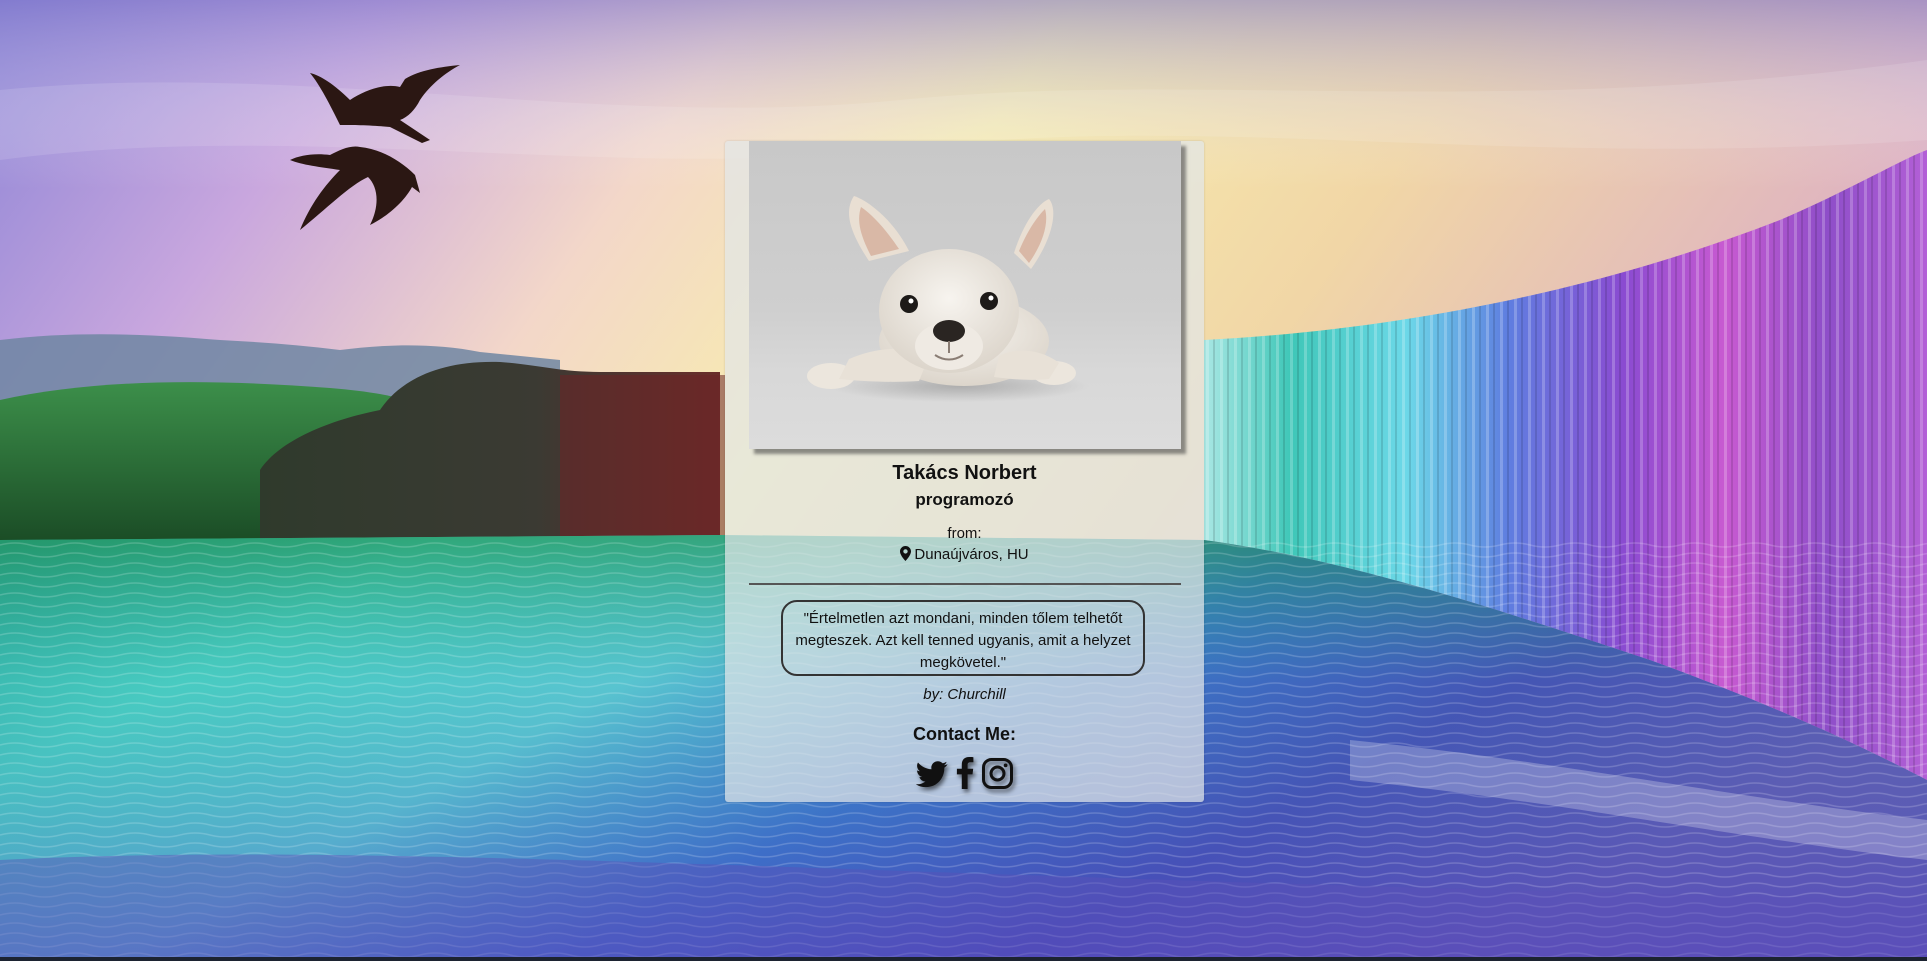 The height and width of the screenshot is (961, 1927). Describe the element at coordinates (964, 499) in the screenshot. I see `profile-role: programozó` at that location.